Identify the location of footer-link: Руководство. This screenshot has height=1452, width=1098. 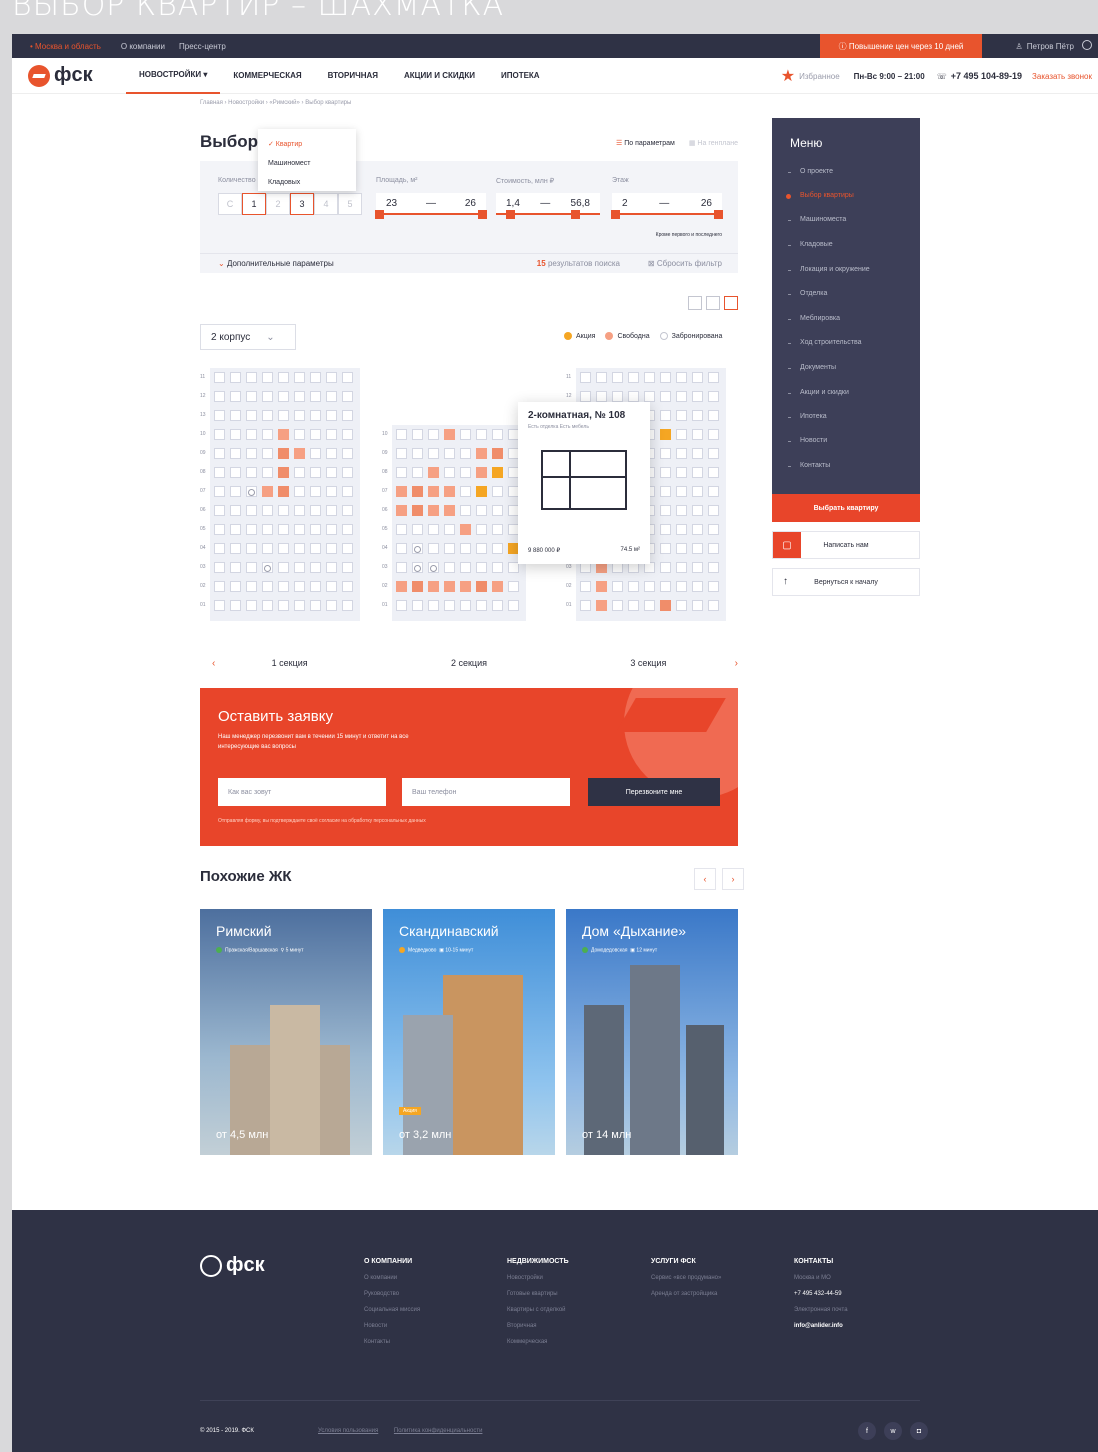
(392, 1294).